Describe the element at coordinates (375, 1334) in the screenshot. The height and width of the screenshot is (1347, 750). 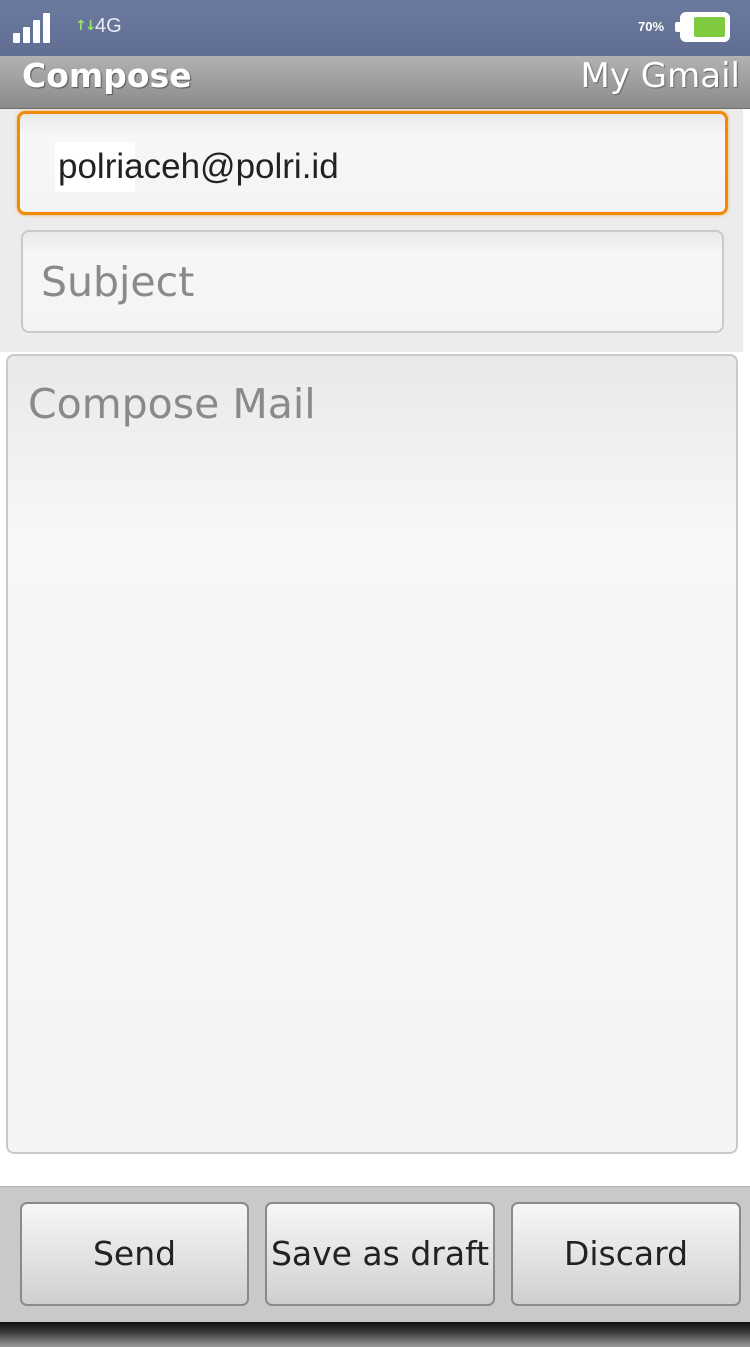
I see `bottom-edge` at that location.